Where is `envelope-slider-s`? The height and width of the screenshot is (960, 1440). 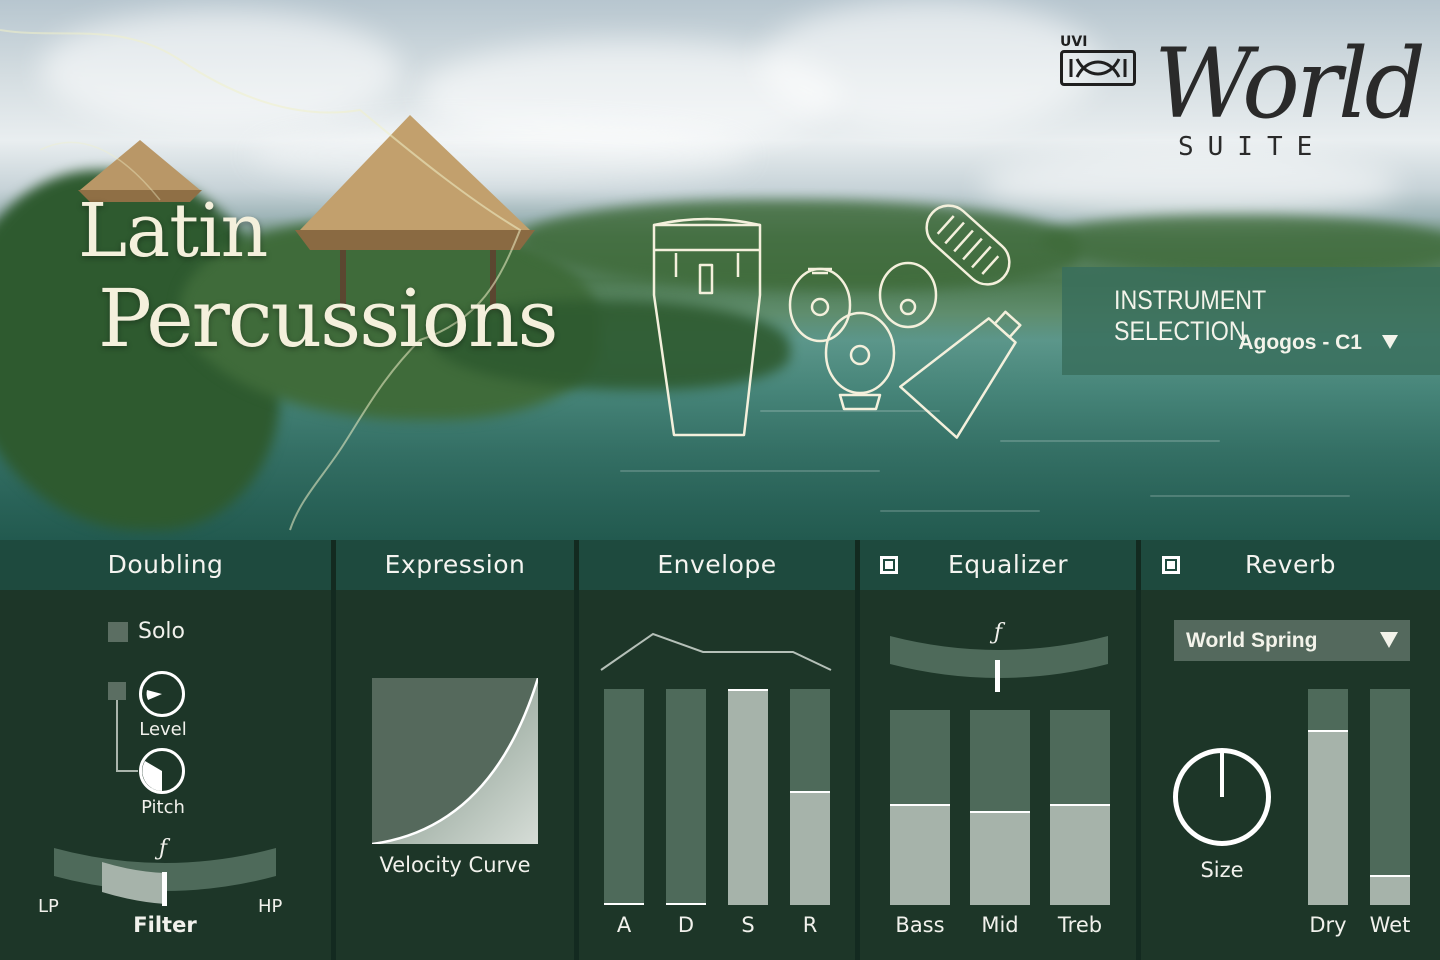 envelope-slider-s is located at coordinates (748, 797).